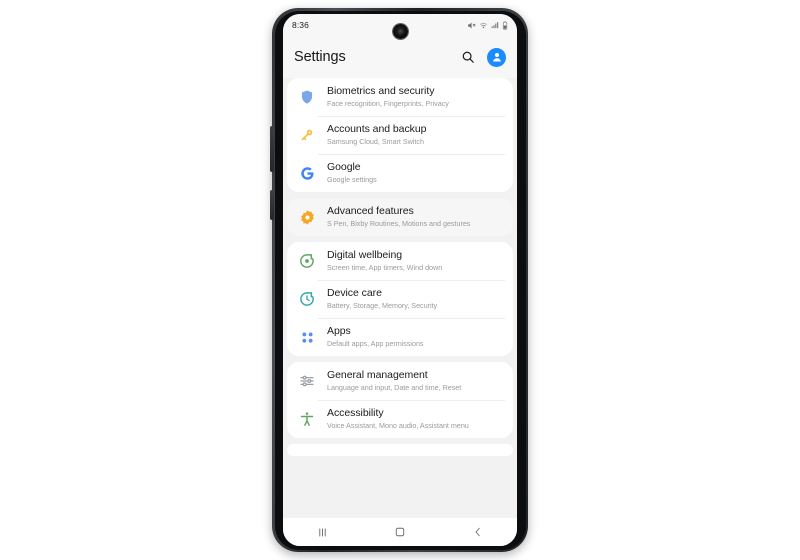 The image size is (800, 560). I want to click on shield-icon, so click(307, 97).